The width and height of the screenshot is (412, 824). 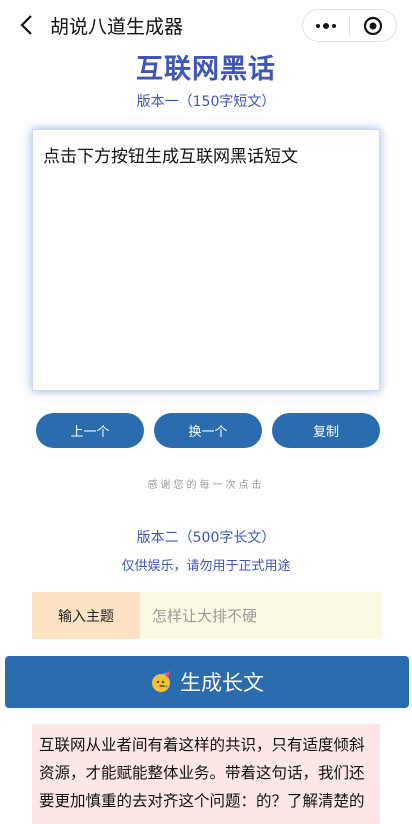 What do you see at coordinates (161, 681) in the screenshot?
I see `party-face-icon` at bounding box center [161, 681].